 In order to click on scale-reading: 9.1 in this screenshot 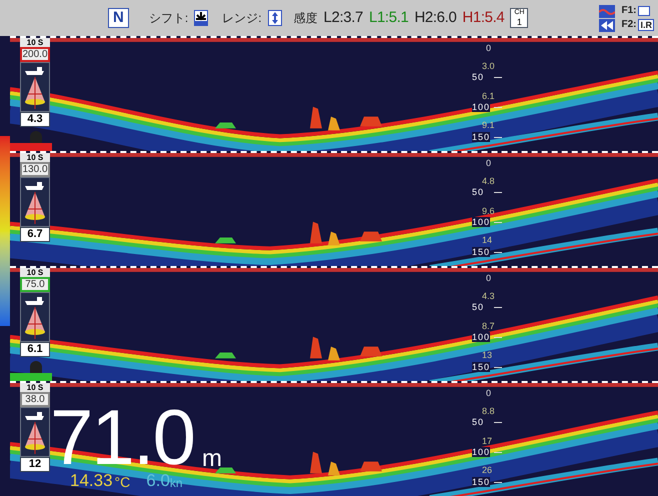, I will do `click(488, 125)`.